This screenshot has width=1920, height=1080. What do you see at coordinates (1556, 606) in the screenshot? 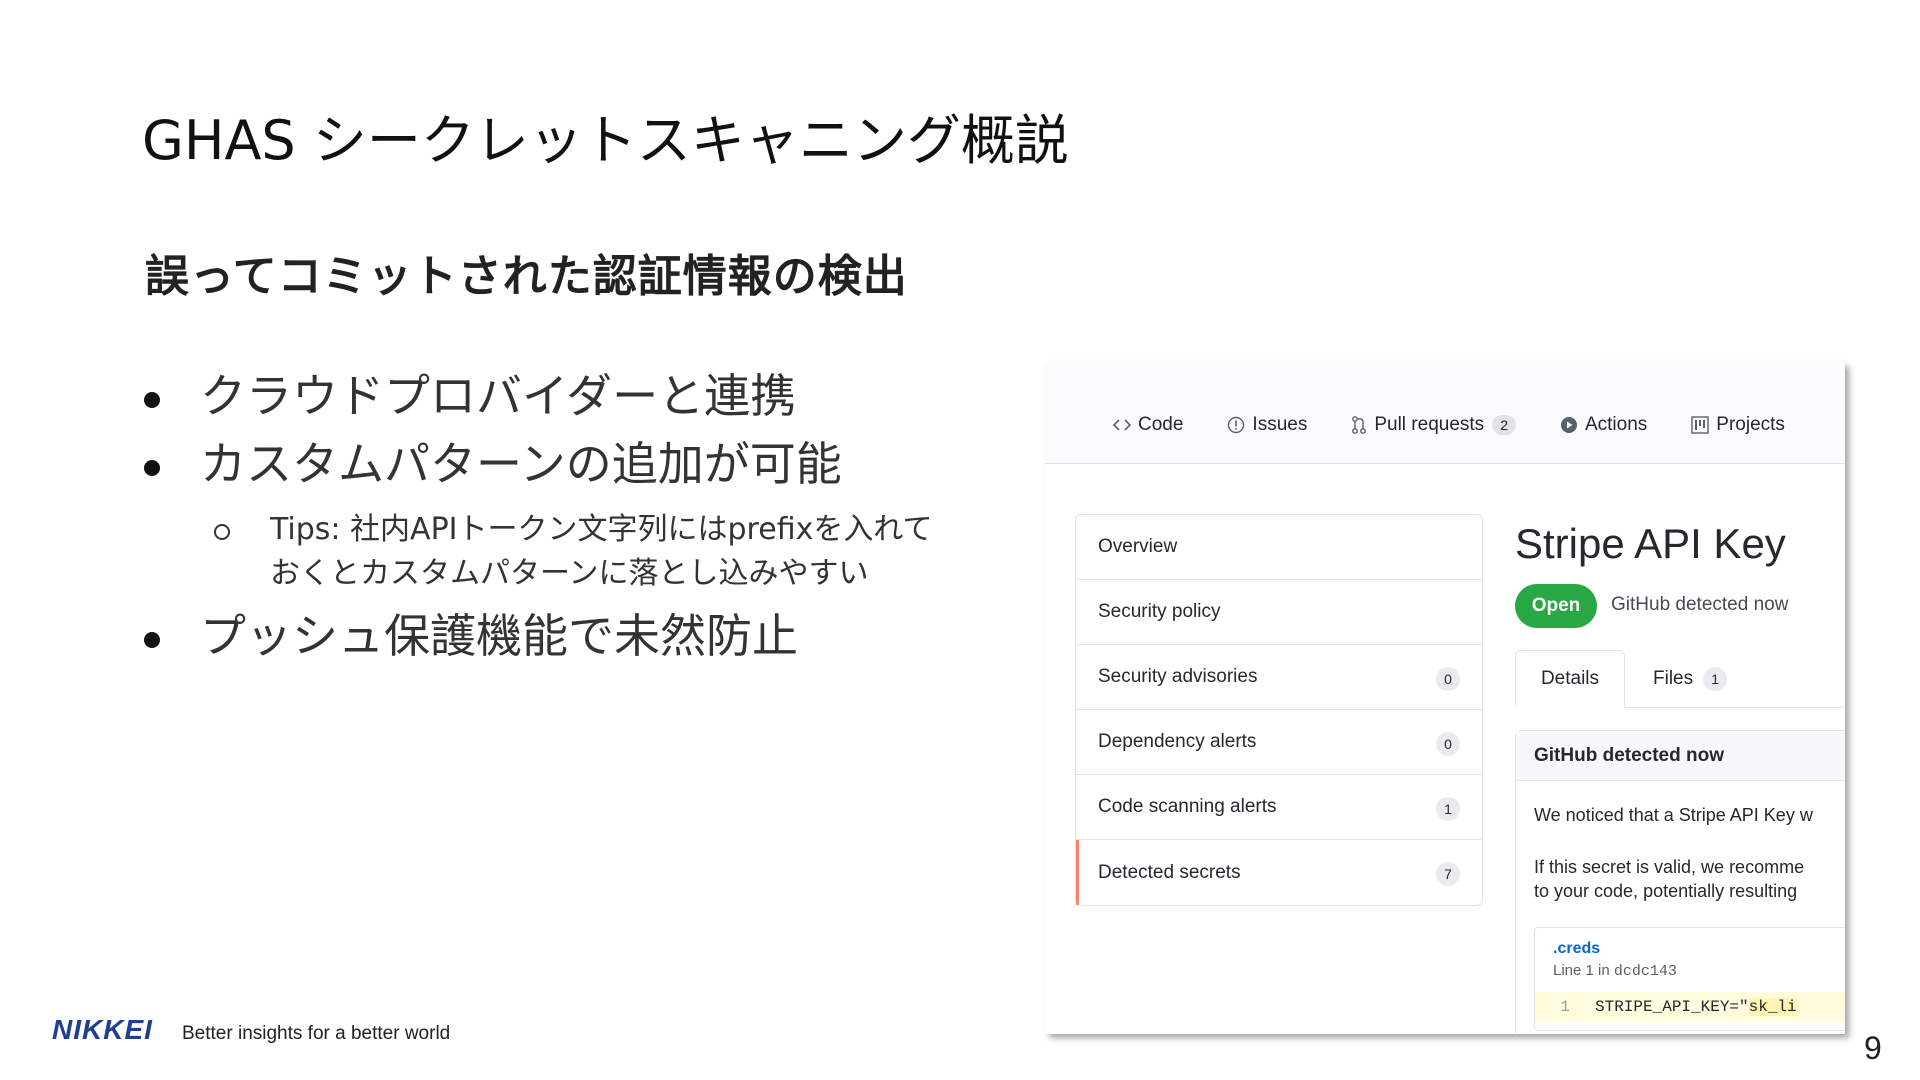
I see `status-badge: Open` at bounding box center [1556, 606].